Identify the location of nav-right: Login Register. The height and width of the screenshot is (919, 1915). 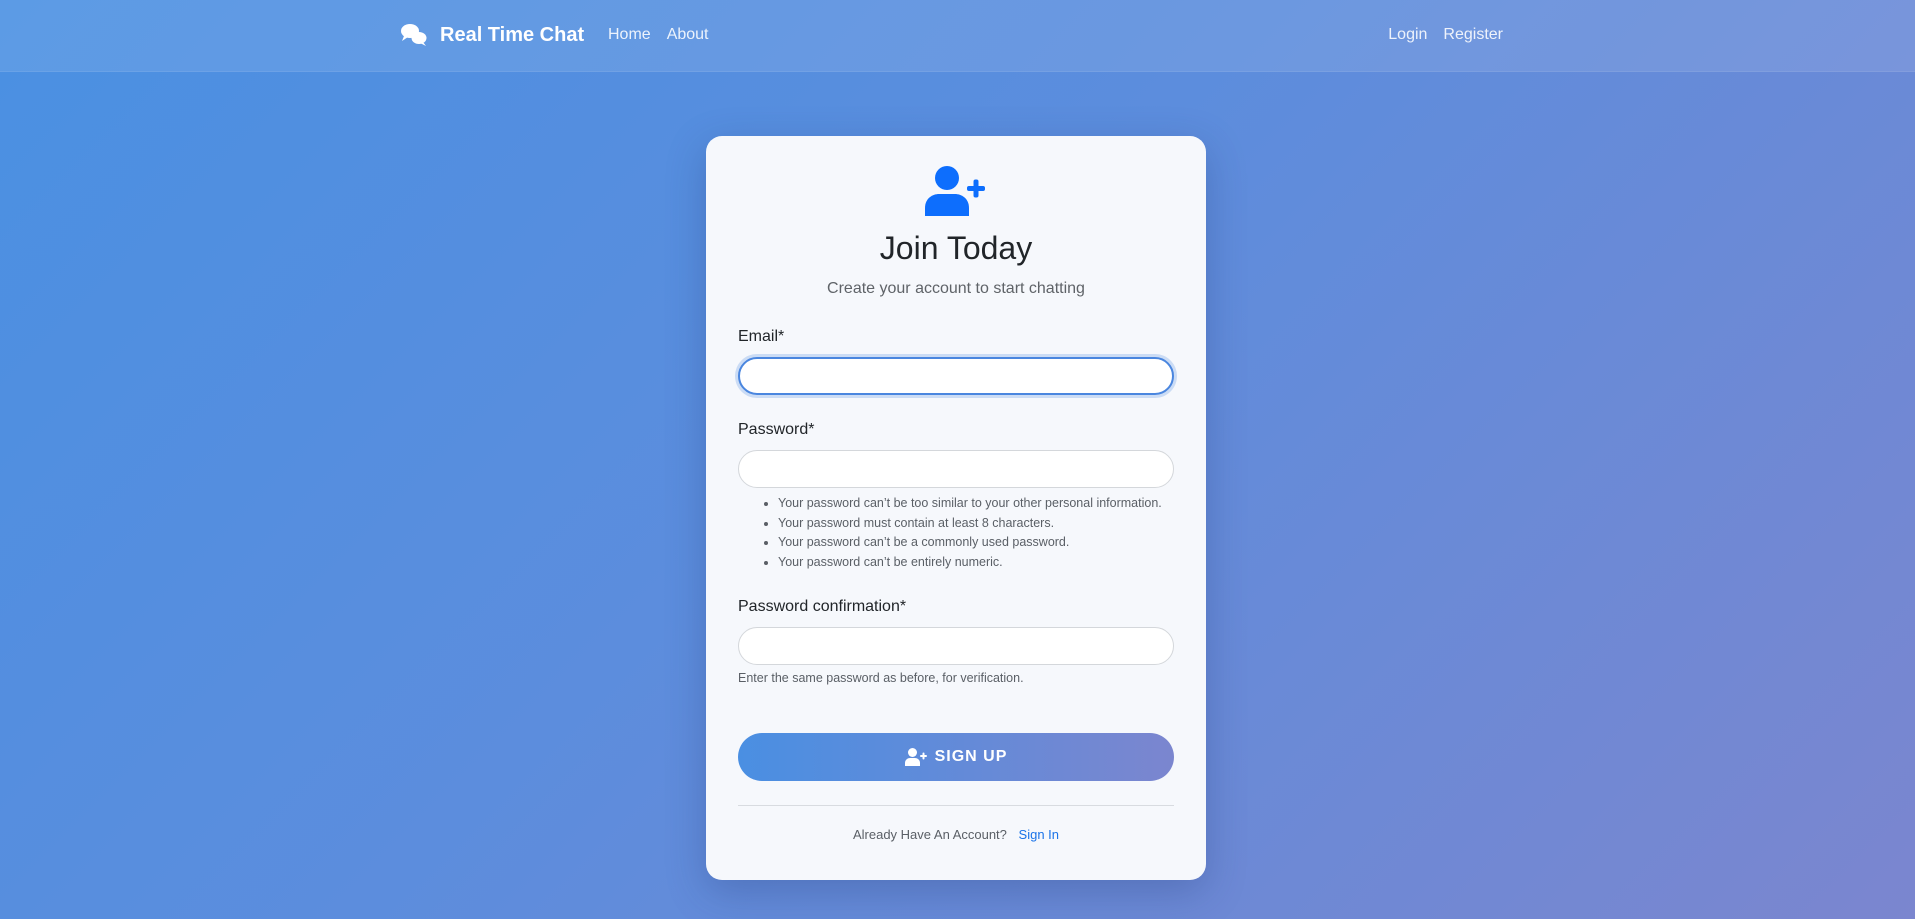
(1445, 35).